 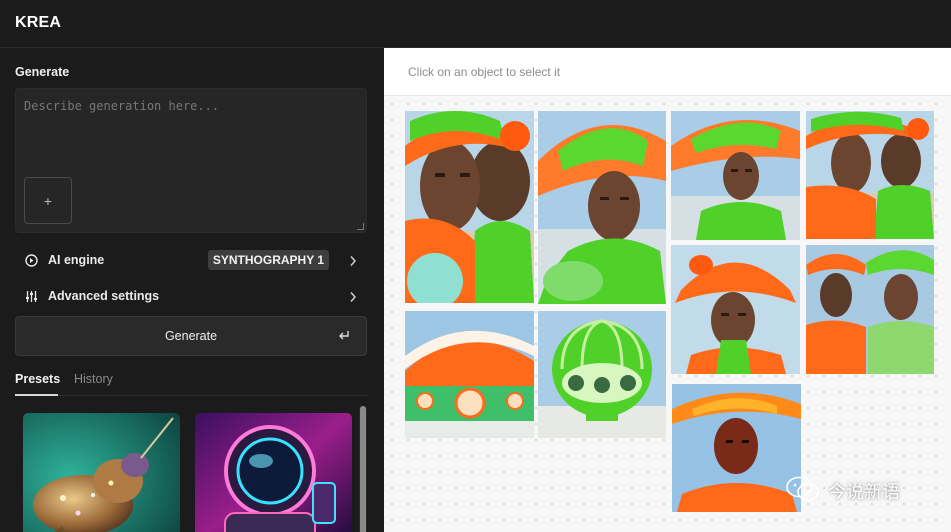 What do you see at coordinates (191, 260) in the screenshot?
I see `ai-engine-row: AI engine SYNTHOGRAPHY 1` at bounding box center [191, 260].